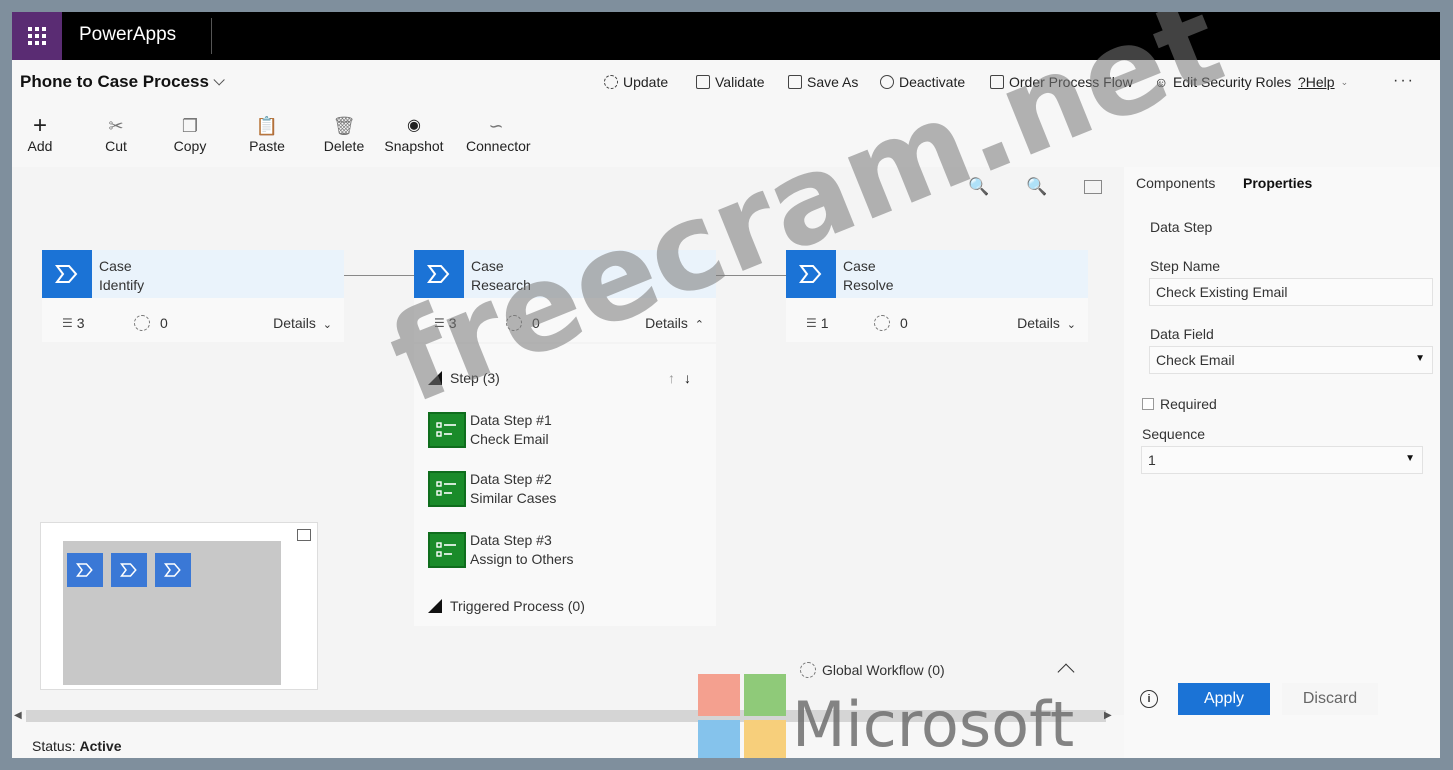  I want to click on plus-icon: +, so click(39, 125).